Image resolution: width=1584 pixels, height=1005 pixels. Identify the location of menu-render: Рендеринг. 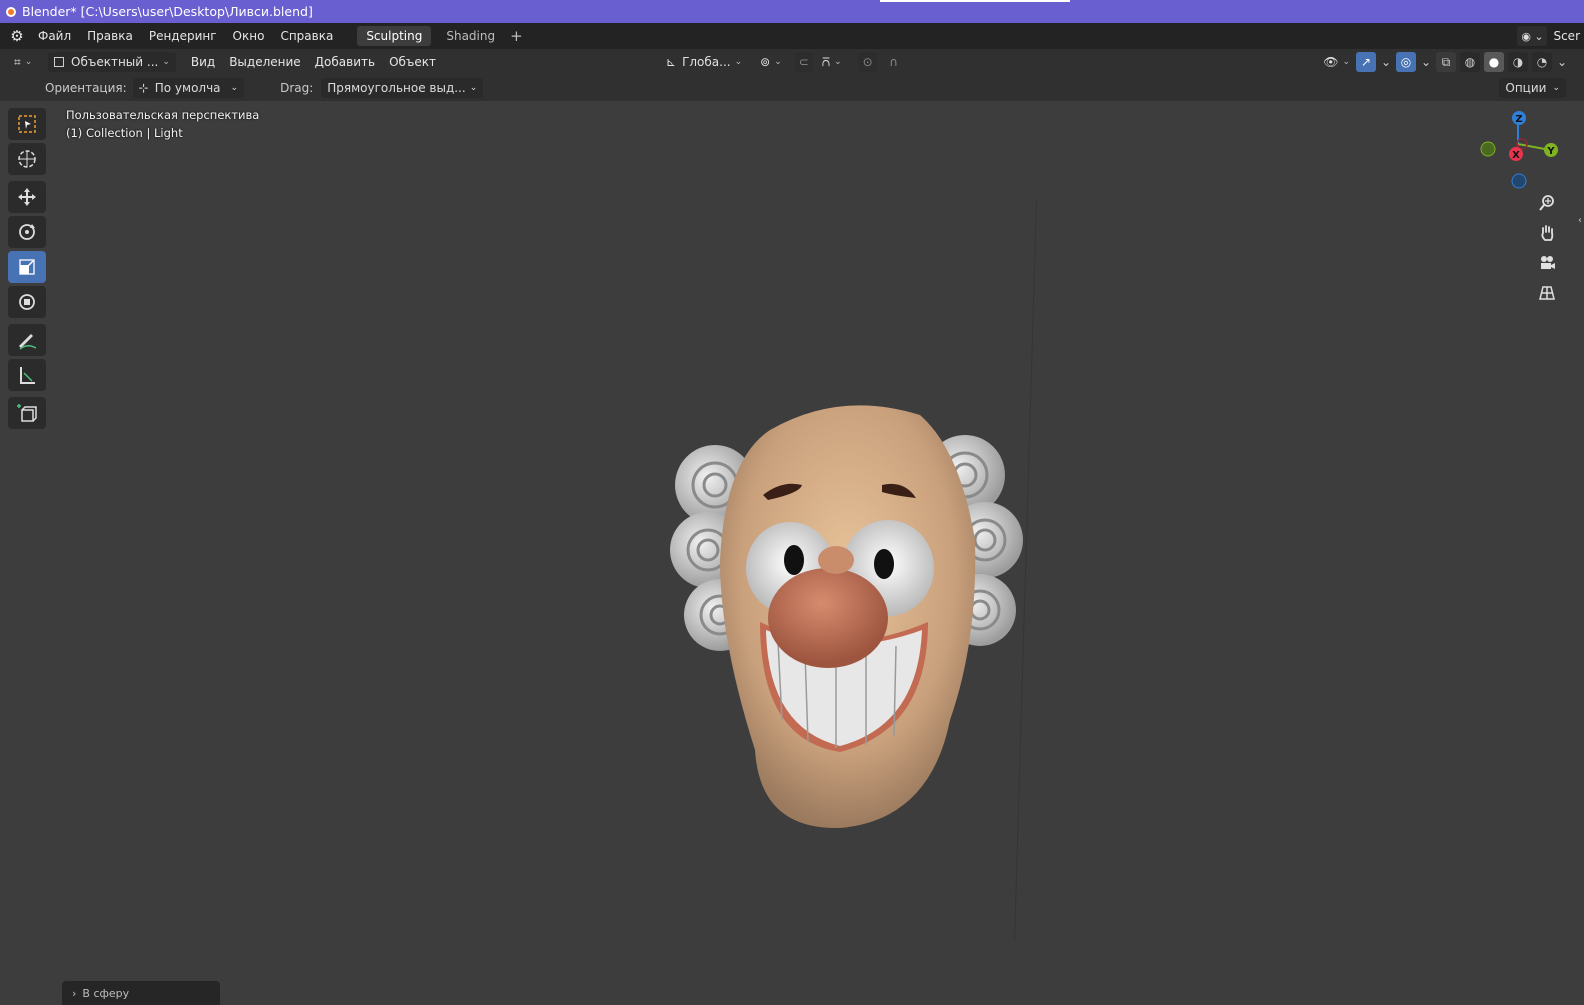
(183, 36).